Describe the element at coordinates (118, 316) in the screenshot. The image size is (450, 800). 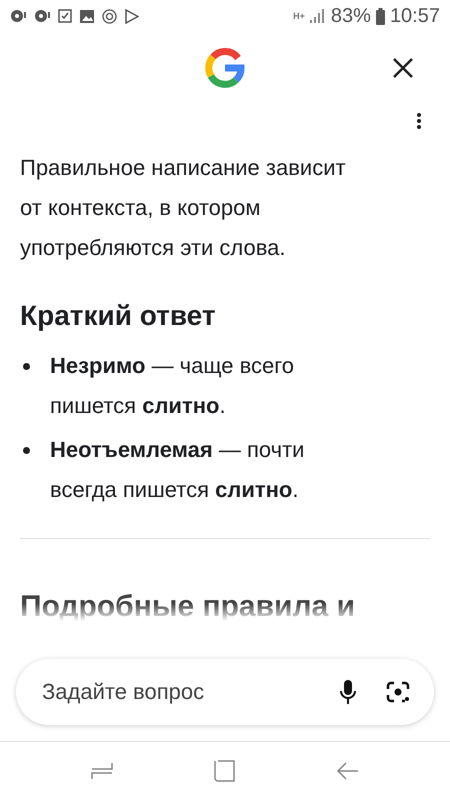
I see `section-heading: Краткий ответ` at that location.